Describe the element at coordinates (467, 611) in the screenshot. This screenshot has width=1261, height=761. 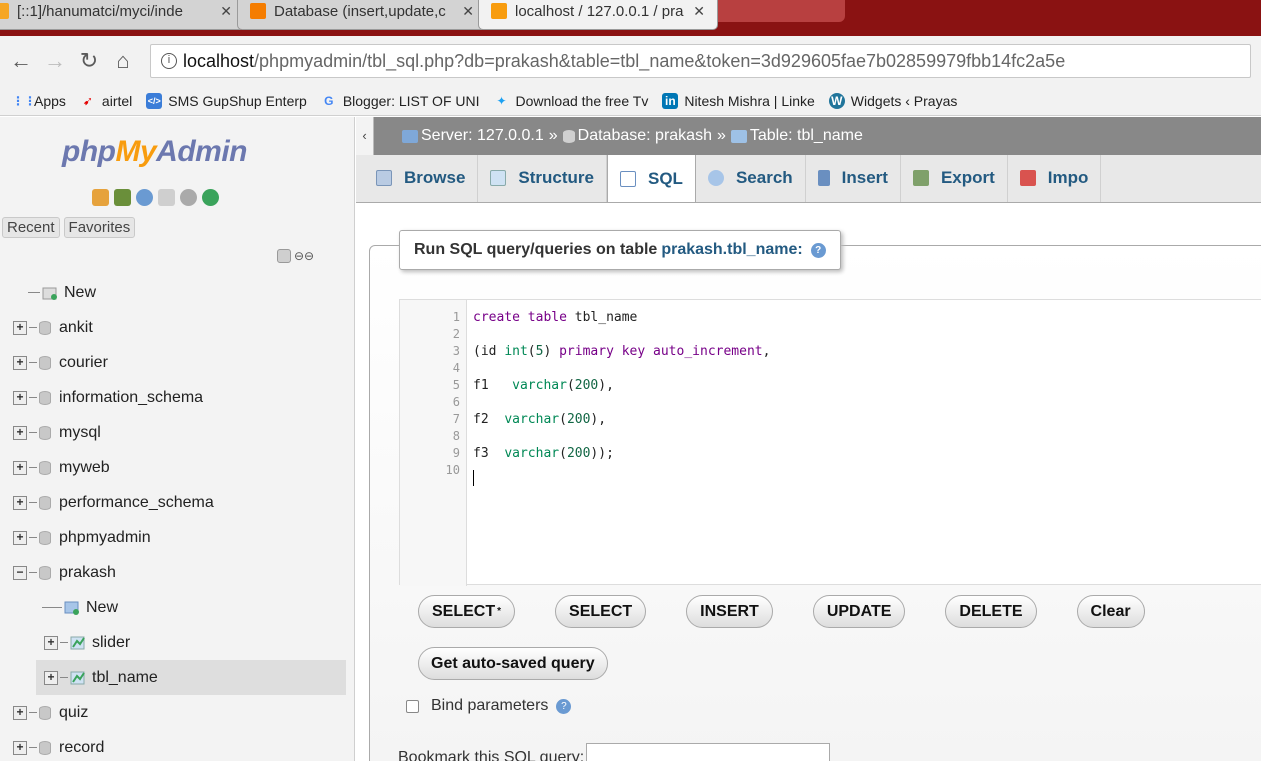
I see `select-star-button: SELECT *` at that location.